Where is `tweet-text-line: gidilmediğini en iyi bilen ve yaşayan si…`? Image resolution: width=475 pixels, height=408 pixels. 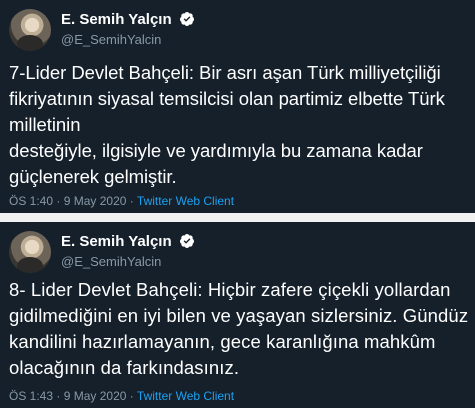
tweet-text-line: gidilmediğini en iyi bilen ve yaşayan si… is located at coordinates (239, 315).